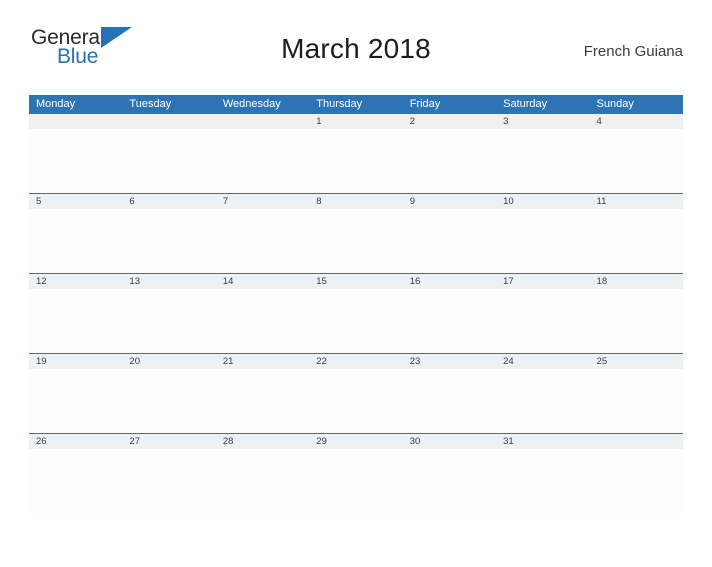  What do you see at coordinates (636, 361) in the screenshot?
I see `day-number: 25` at bounding box center [636, 361].